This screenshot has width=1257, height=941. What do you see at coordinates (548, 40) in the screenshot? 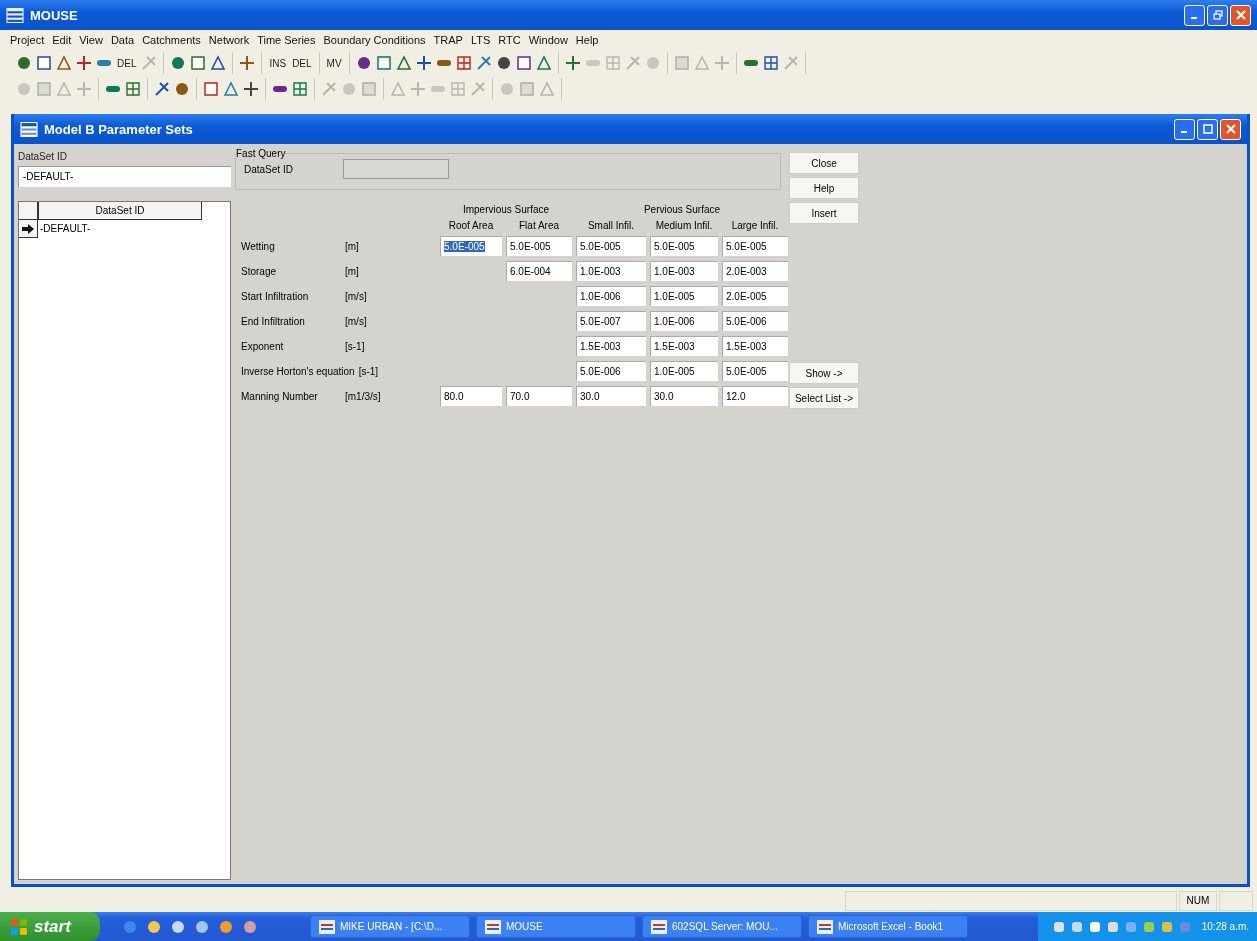
I see `menu-item: Window` at bounding box center [548, 40].